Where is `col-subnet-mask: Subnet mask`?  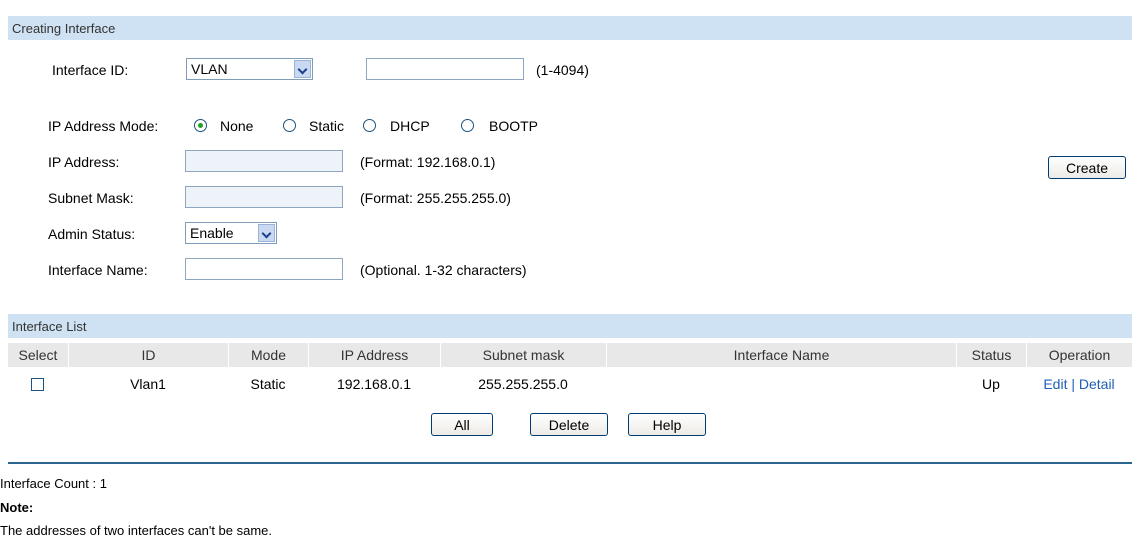
col-subnet-mask: Subnet mask is located at coordinates (523, 355).